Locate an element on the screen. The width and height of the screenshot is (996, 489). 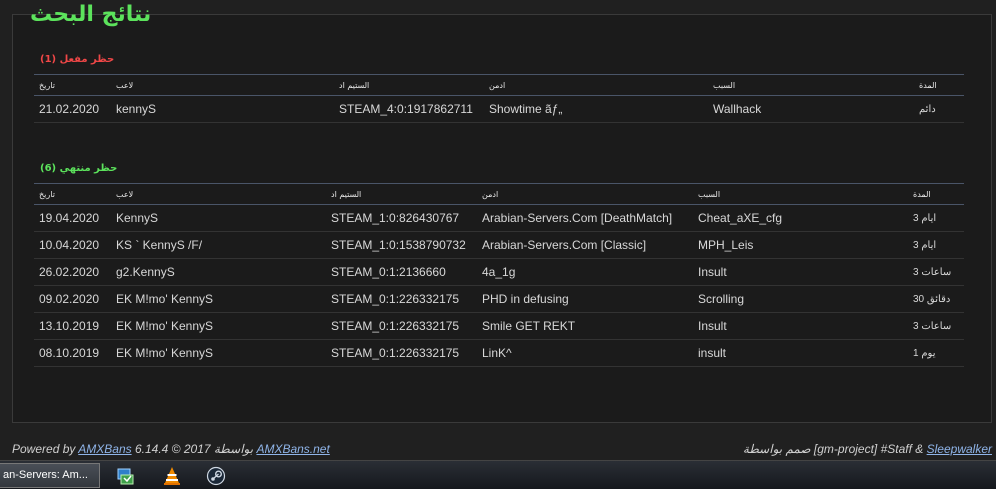
cell-duration: يوم 1 is located at coordinates (936, 353).